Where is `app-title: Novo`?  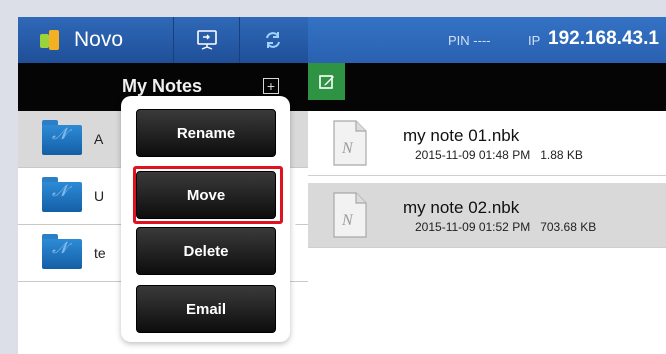 app-title: Novo is located at coordinates (99, 39).